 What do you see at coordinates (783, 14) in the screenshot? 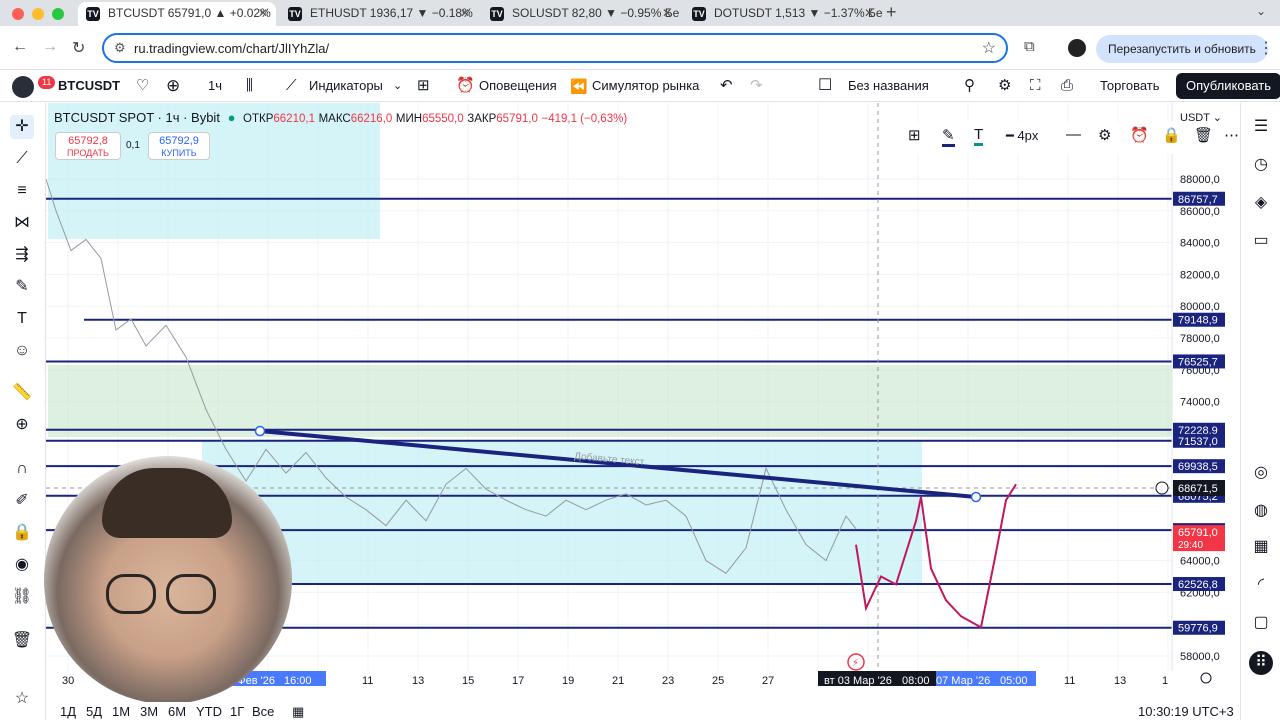
I see `browser-tab-dot: TV DOTUSDT 1,513 ▼ −1.37% Бе ✕` at bounding box center [783, 14].